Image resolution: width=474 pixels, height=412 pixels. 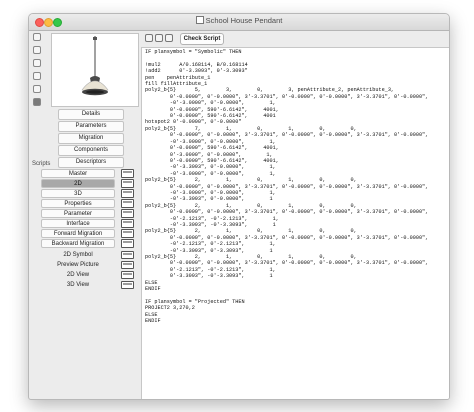 I want to click on script-row-forward-migration: Forward Migration, so click(x=89, y=233).